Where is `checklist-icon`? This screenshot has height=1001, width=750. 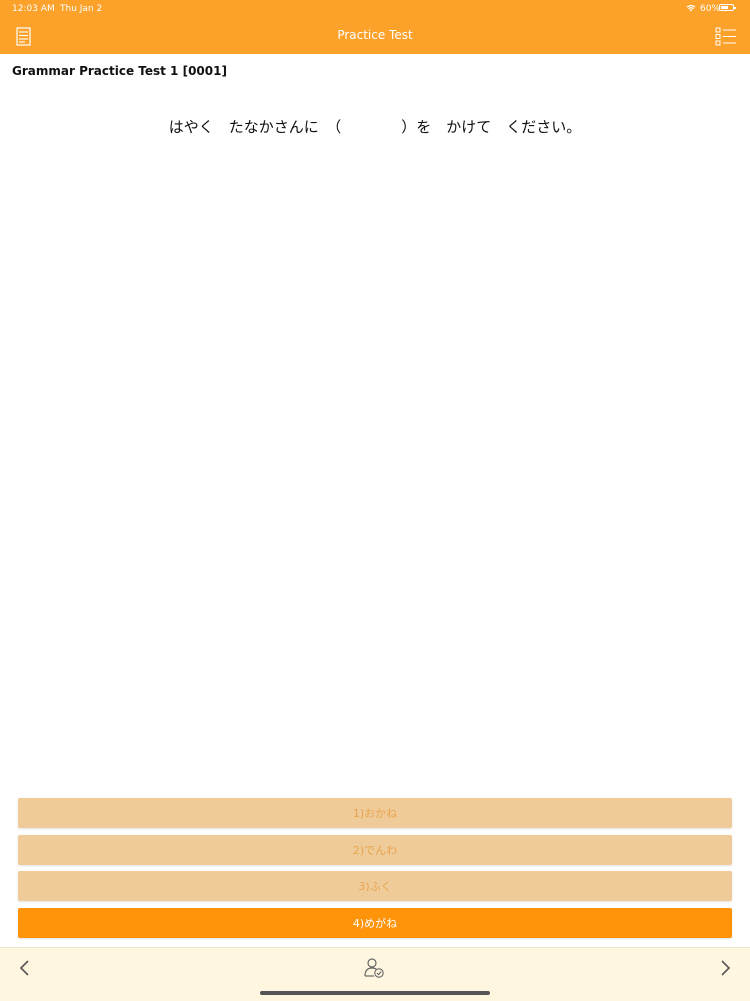
checklist-icon is located at coordinates (726, 36).